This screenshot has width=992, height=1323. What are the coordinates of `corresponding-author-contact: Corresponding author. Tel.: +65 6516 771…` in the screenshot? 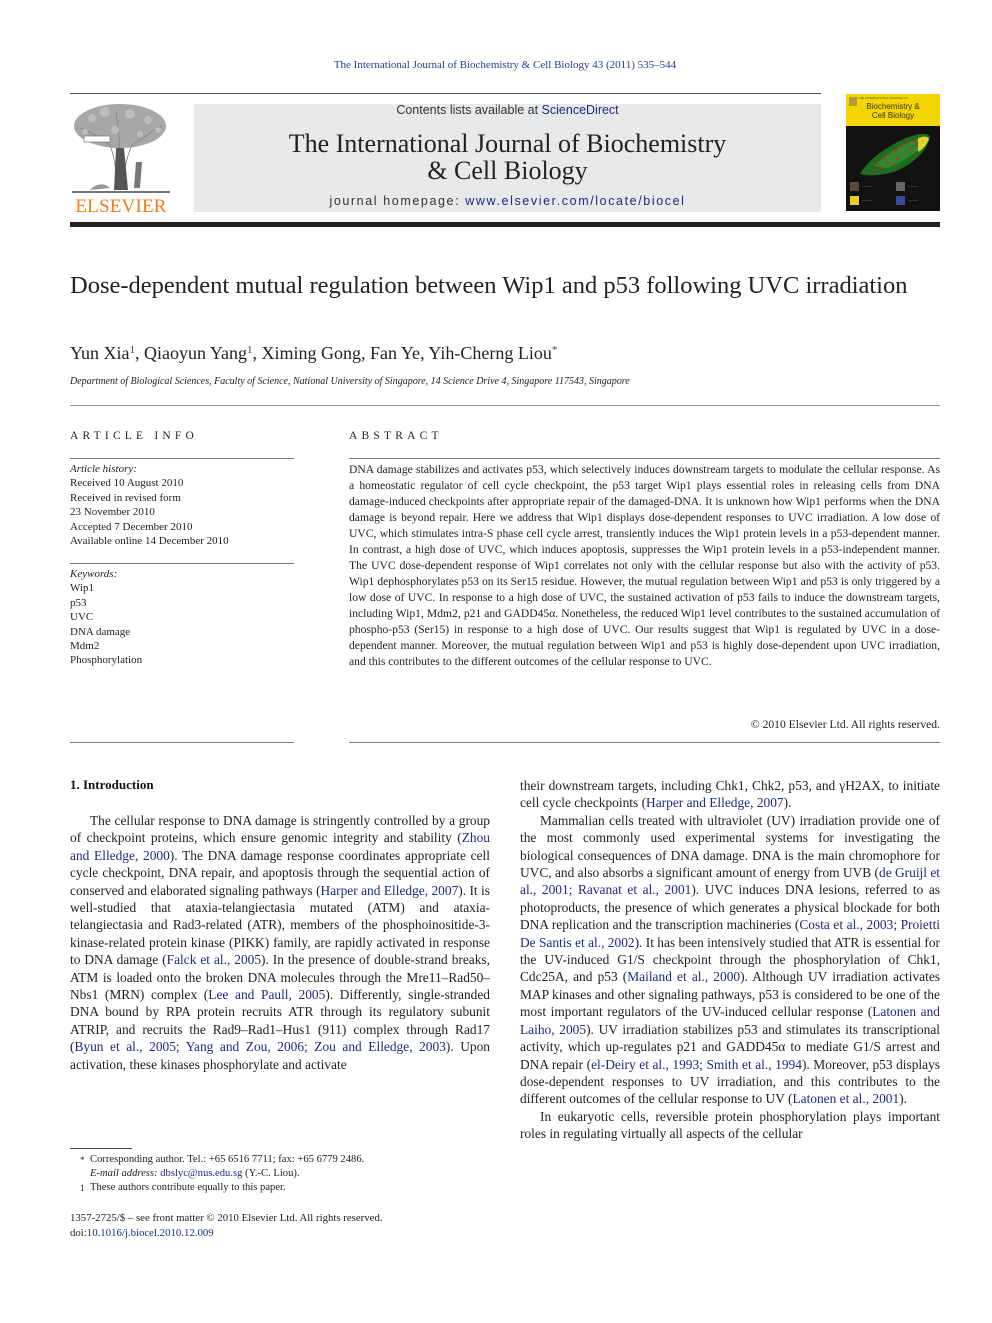 It's located at (227, 1159).